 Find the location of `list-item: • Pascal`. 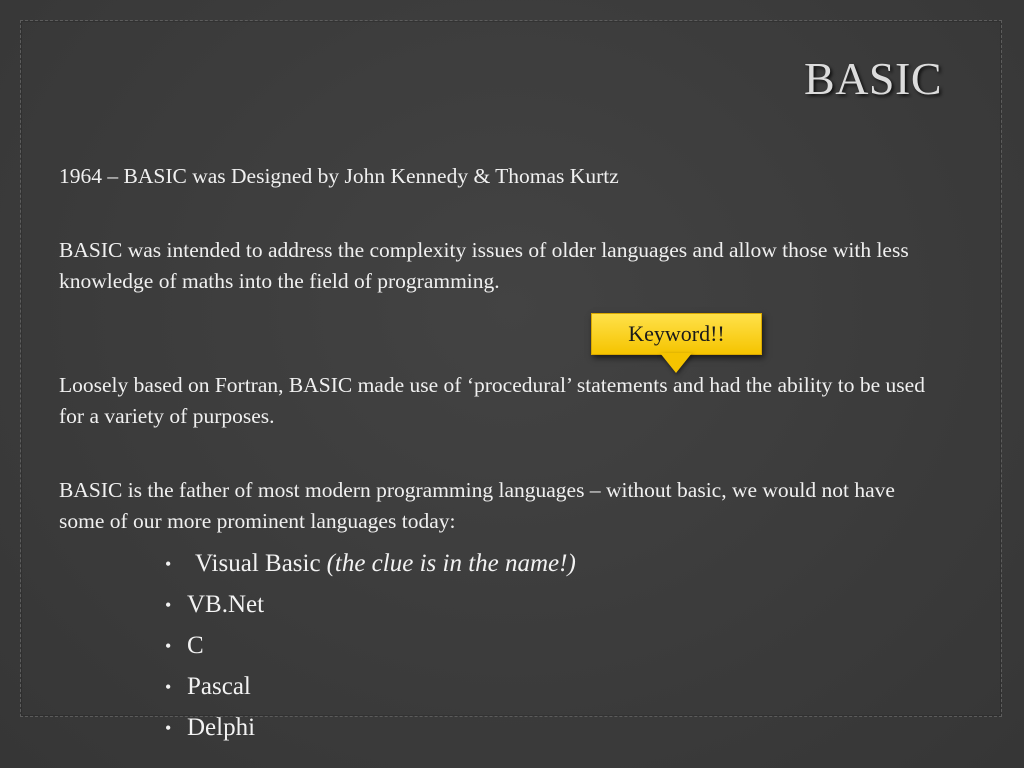

list-item: • Pascal is located at coordinates (370, 686).